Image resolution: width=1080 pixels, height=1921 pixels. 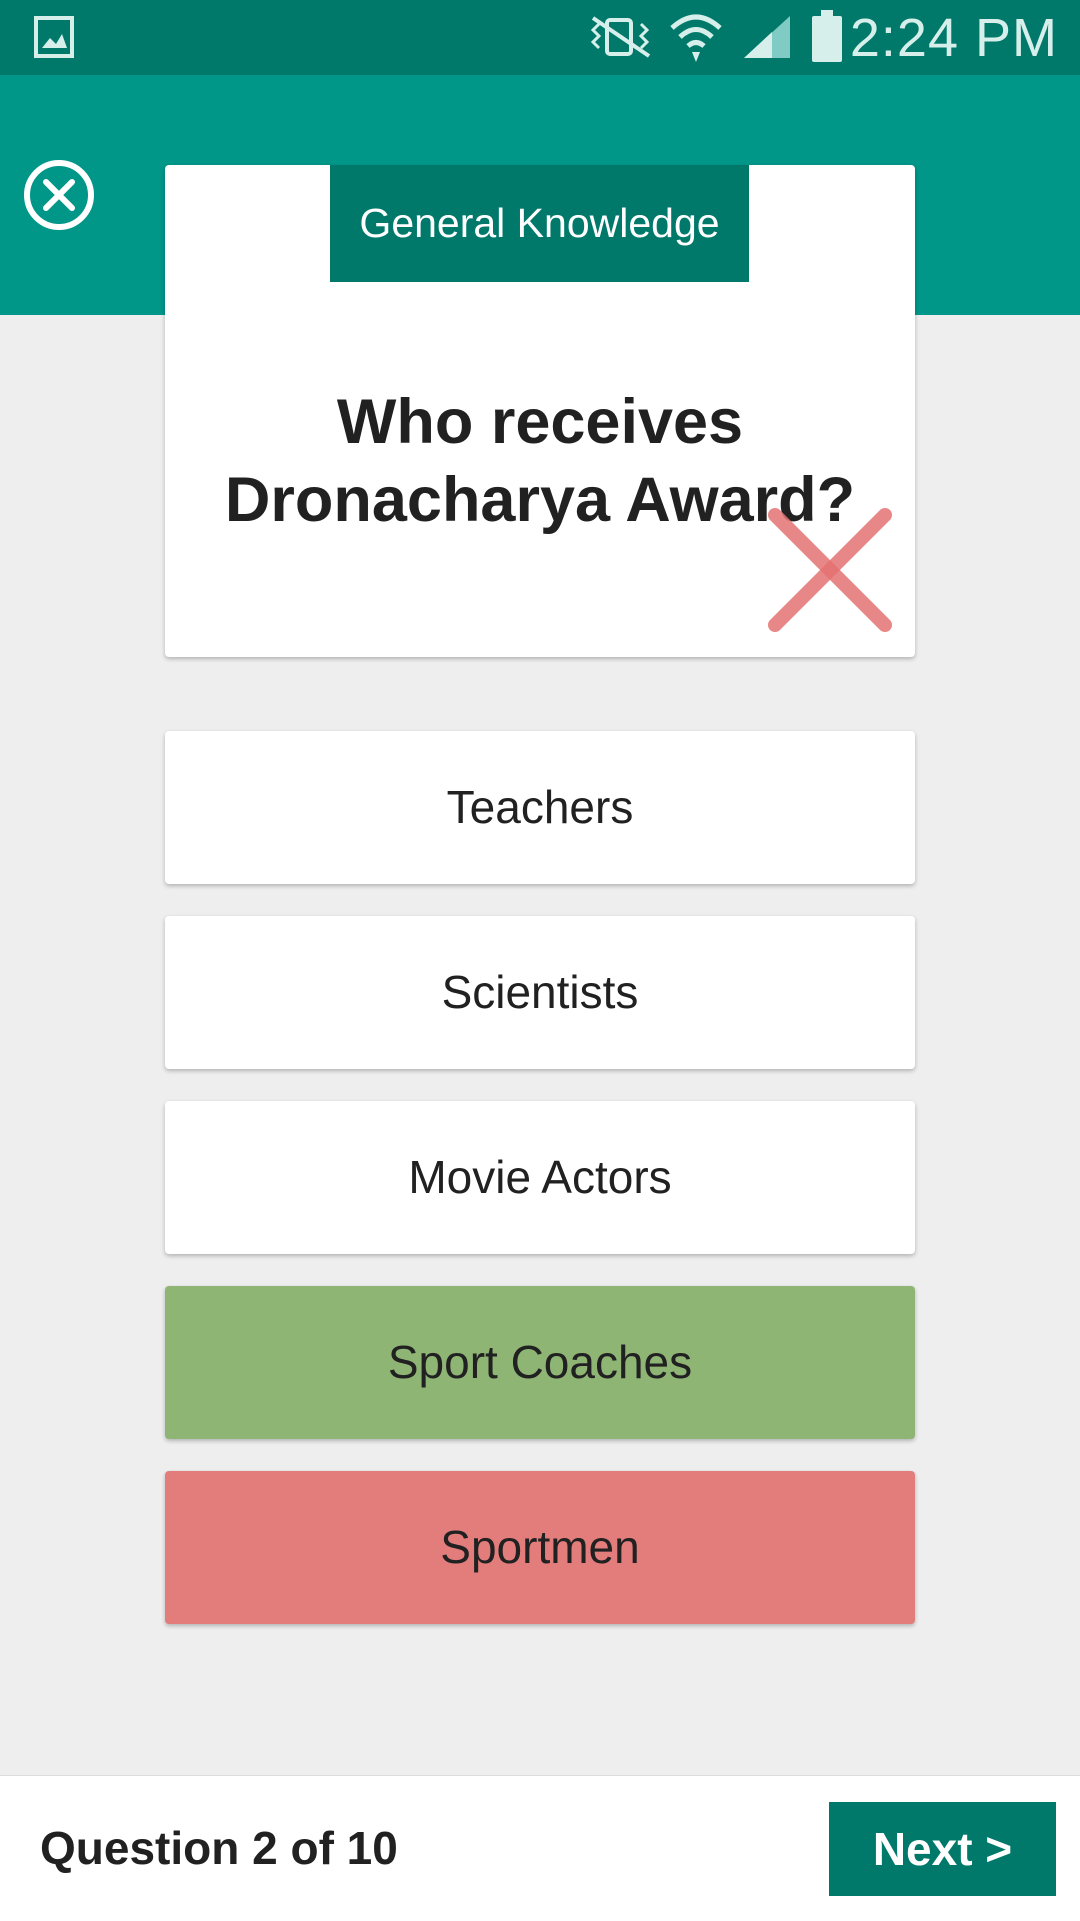 What do you see at coordinates (540, 37) in the screenshot?
I see `status-bar: 2:24 PM` at bounding box center [540, 37].